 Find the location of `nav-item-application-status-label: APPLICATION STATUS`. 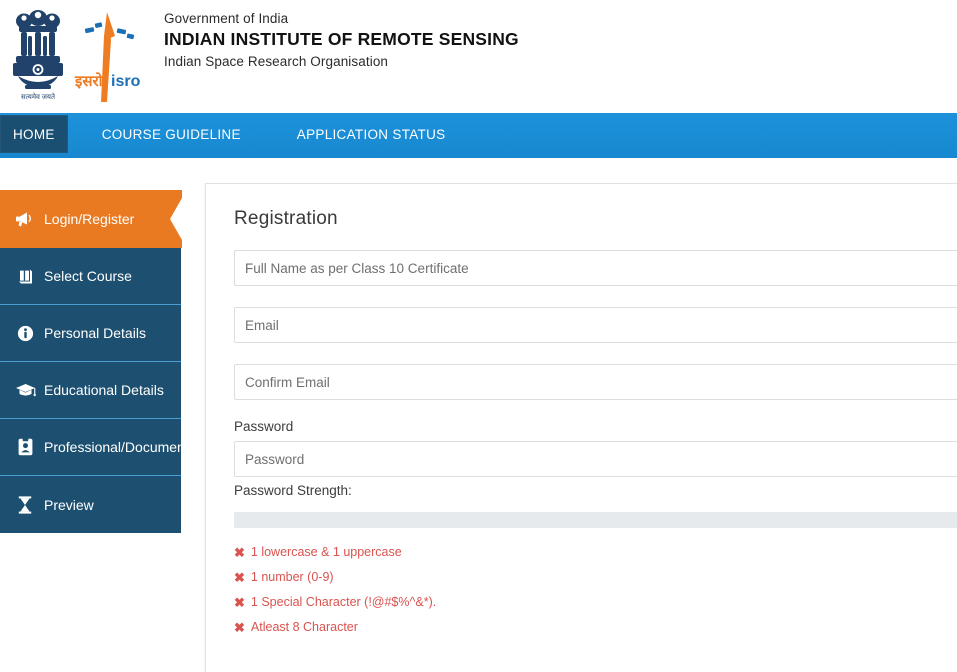

nav-item-application-status-label: APPLICATION STATUS is located at coordinates (371, 134).